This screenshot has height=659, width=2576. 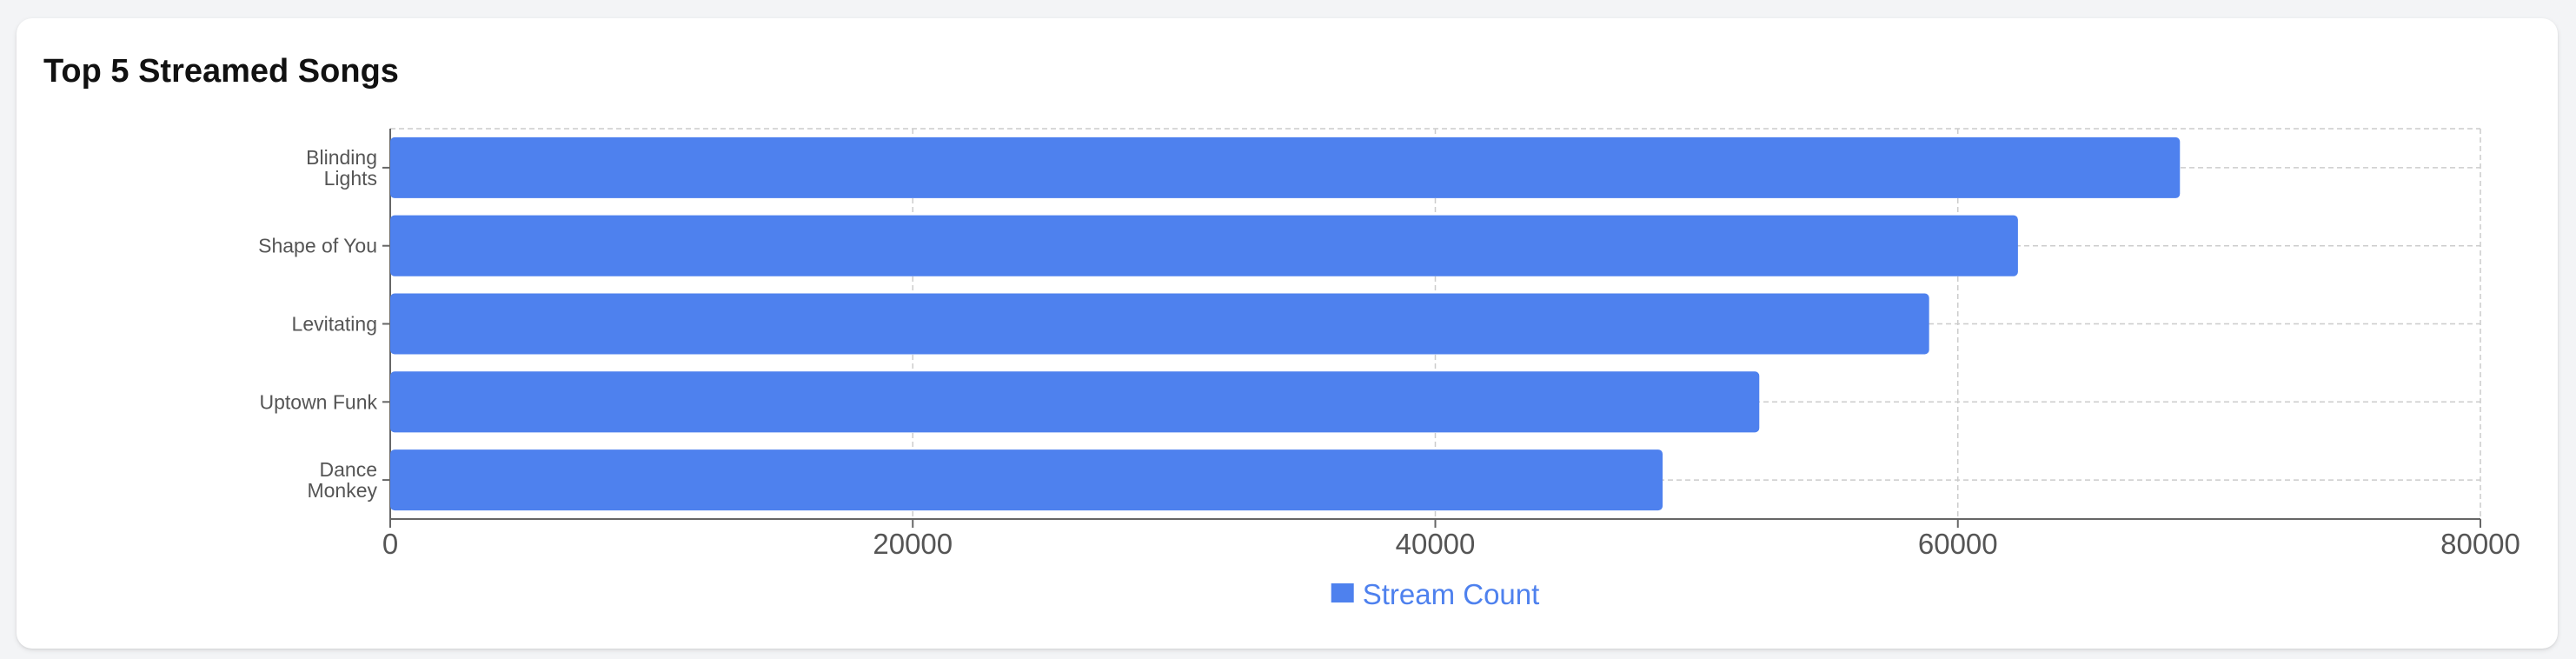 I want to click on x-tick-label: 80000, so click(x=2480, y=544).